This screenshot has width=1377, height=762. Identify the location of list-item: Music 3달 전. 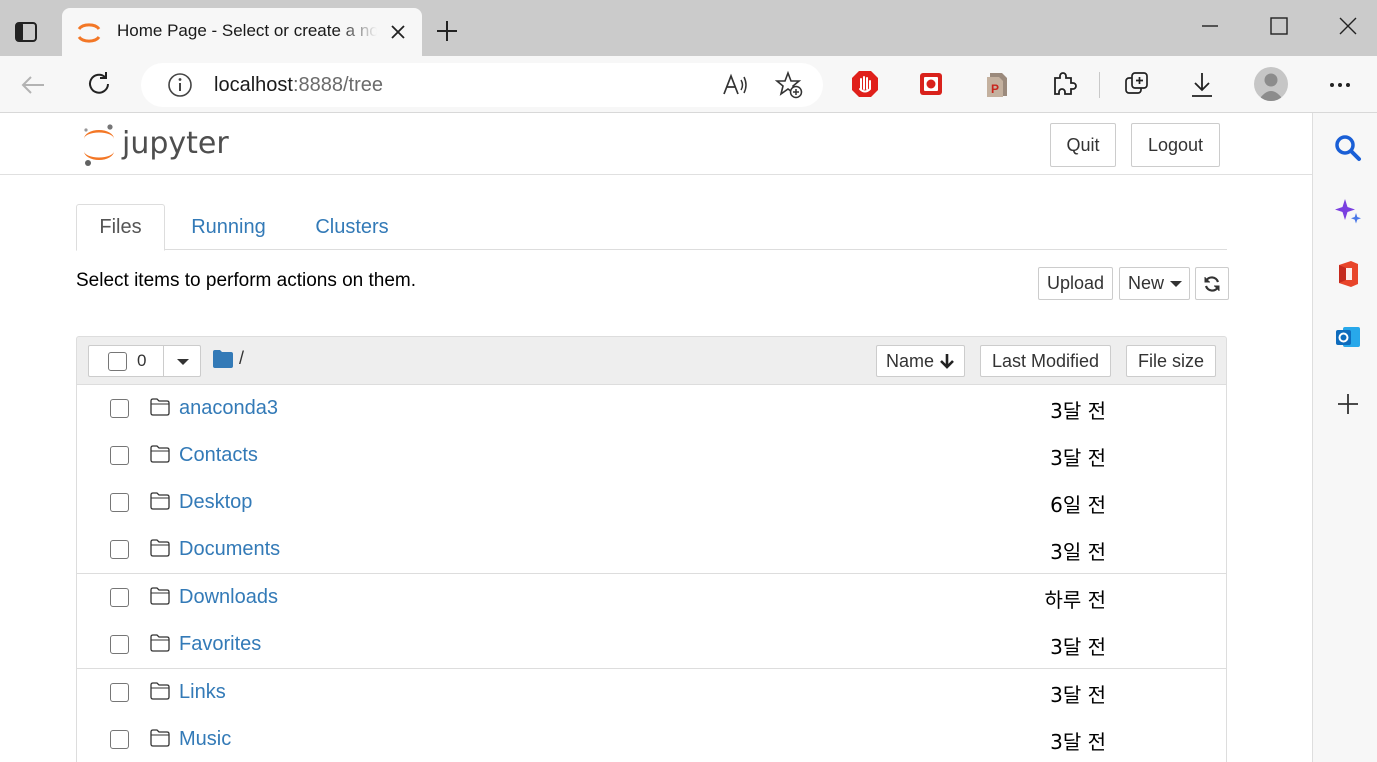
(651, 739).